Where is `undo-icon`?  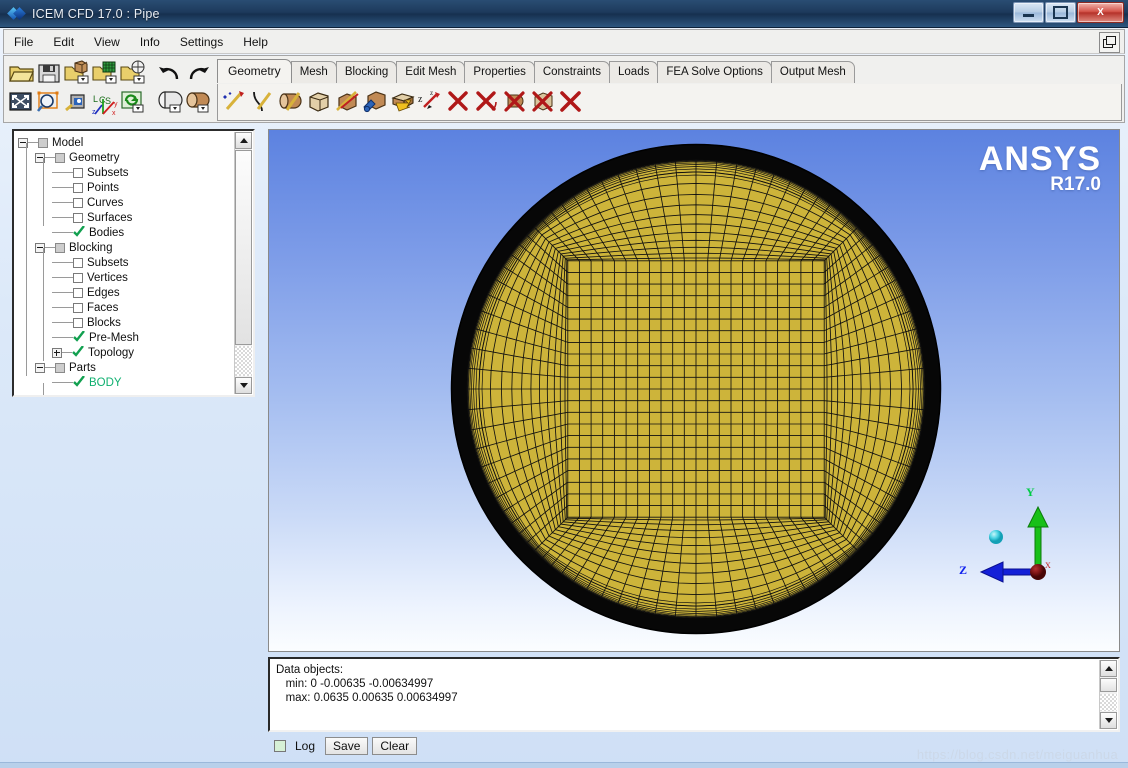 undo-icon is located at coordinates (170, 73).